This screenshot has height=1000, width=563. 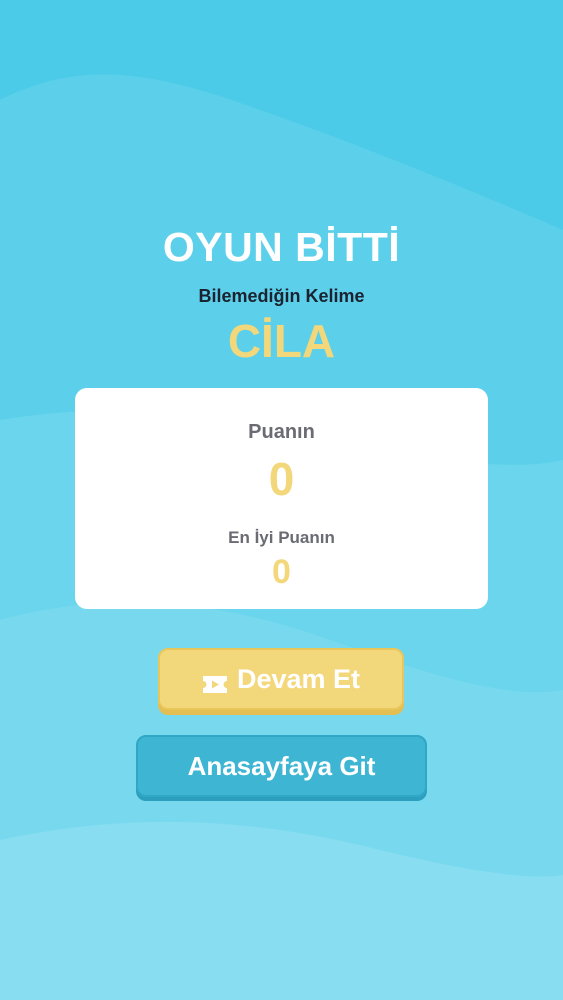 What do you see at coordinates (281, 479) in the screenshot?
I see `score-value: 0` at bounding box center [281, 479].